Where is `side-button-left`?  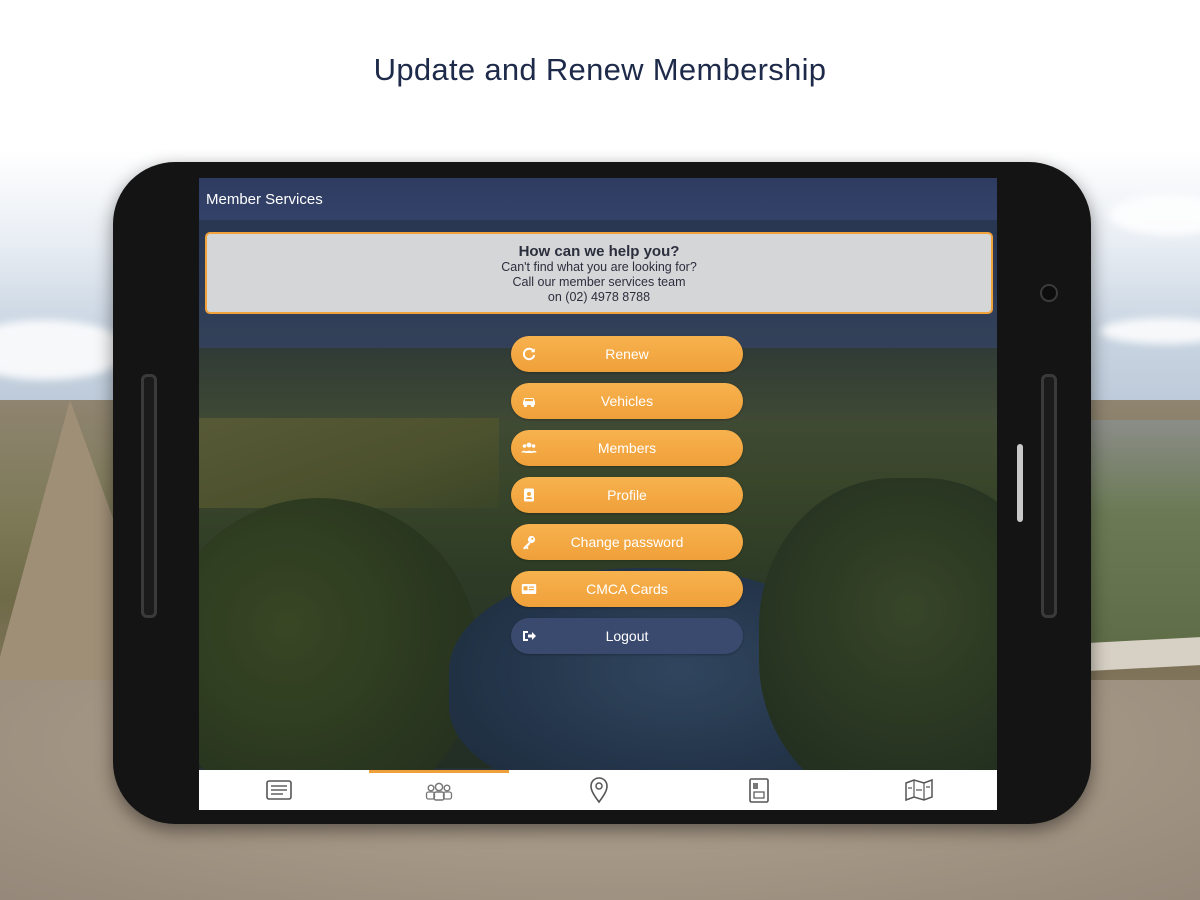
side-button-left is located at coordinates (149, 496).